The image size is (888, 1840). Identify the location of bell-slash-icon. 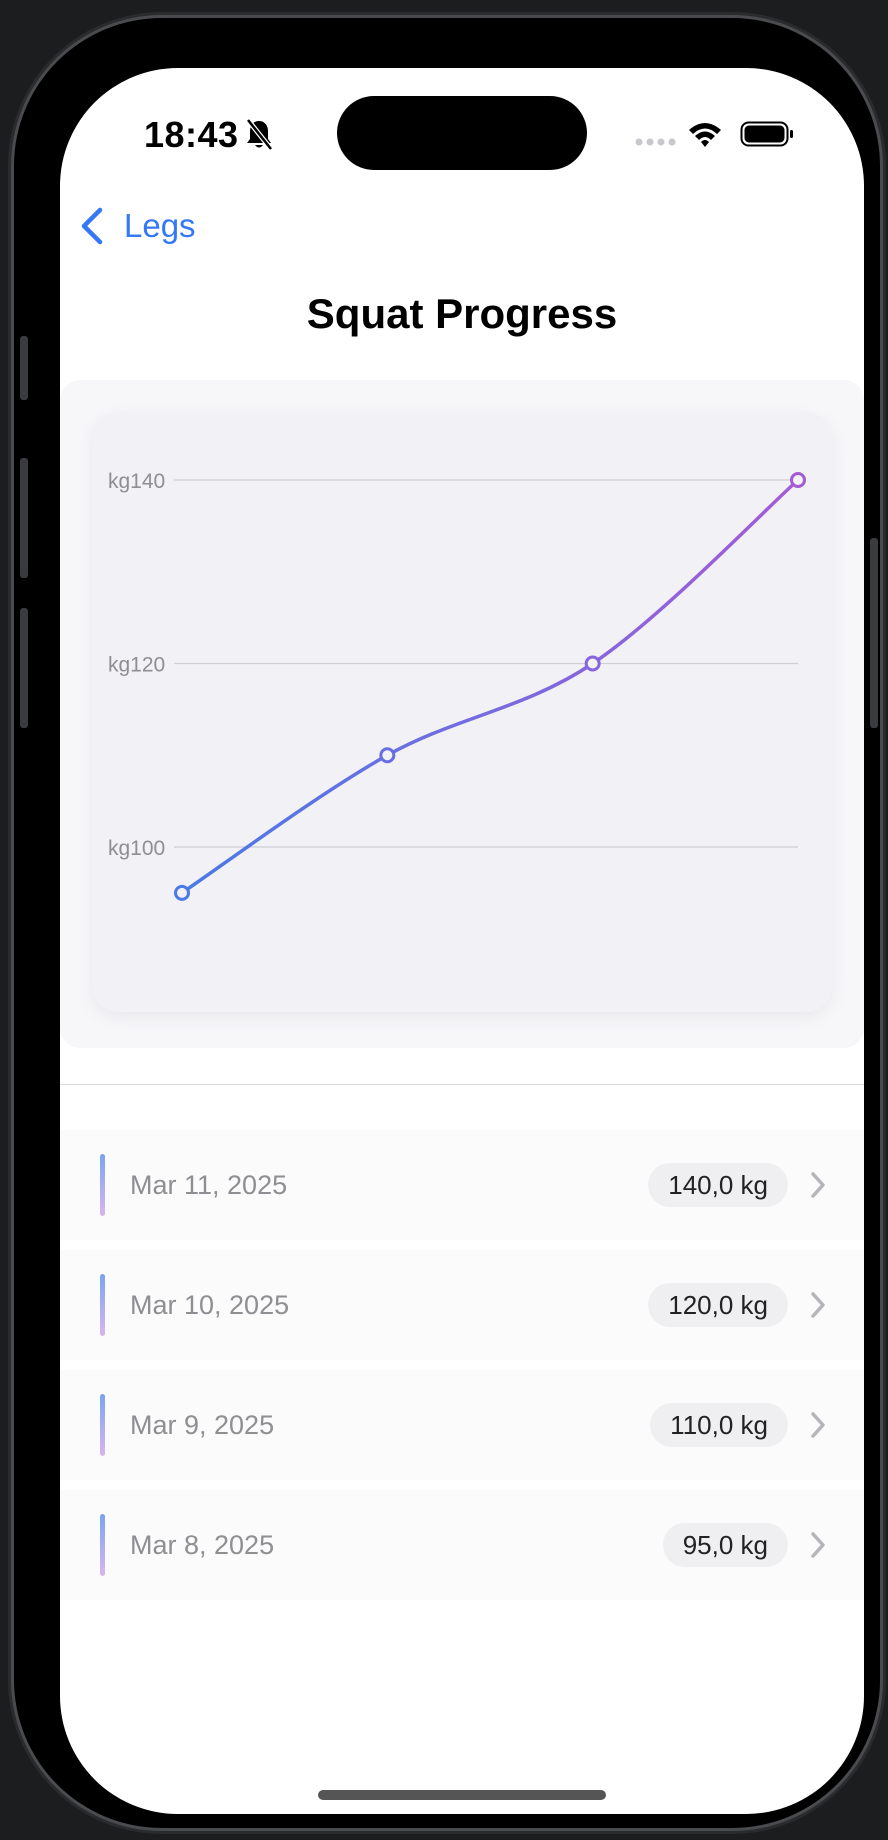
(259, 134).